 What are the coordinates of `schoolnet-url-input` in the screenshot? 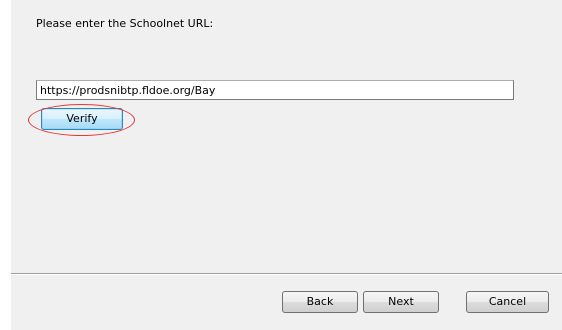 It's located at (275, 90).